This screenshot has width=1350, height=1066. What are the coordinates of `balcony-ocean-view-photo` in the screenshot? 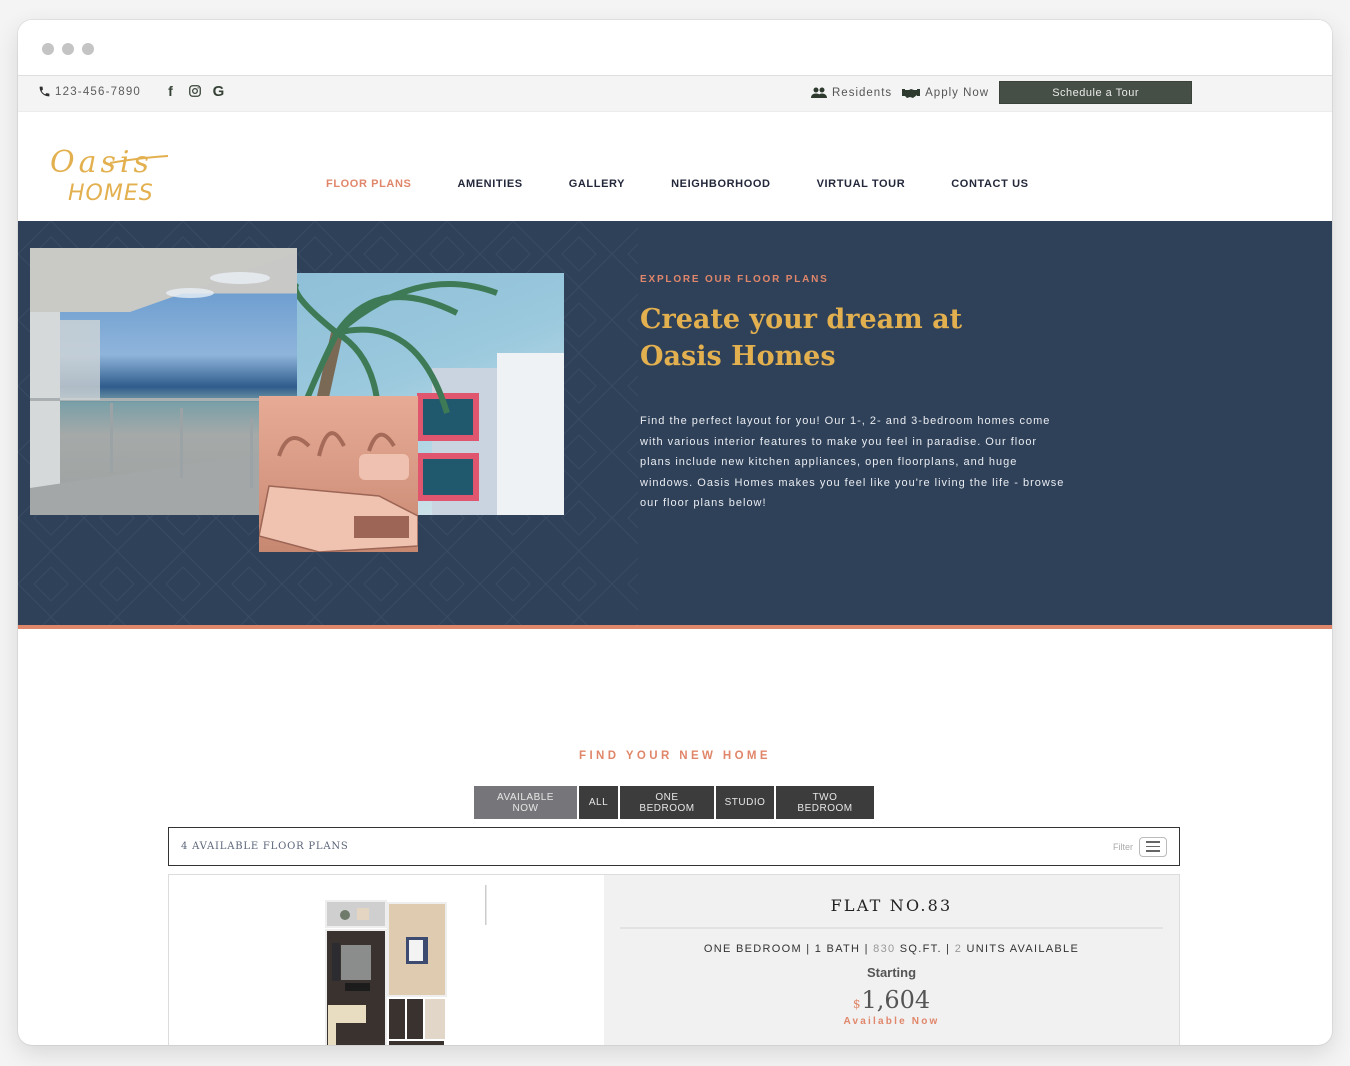 It's located at (163, 381).